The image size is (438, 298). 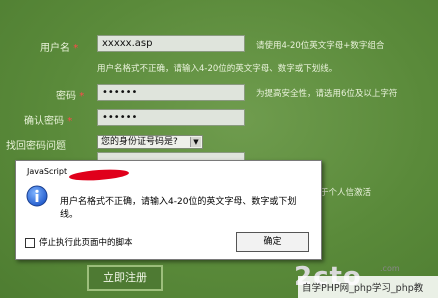 I want to click on confirm-password-label: 确认密码 *, so click(x=48, y=121).